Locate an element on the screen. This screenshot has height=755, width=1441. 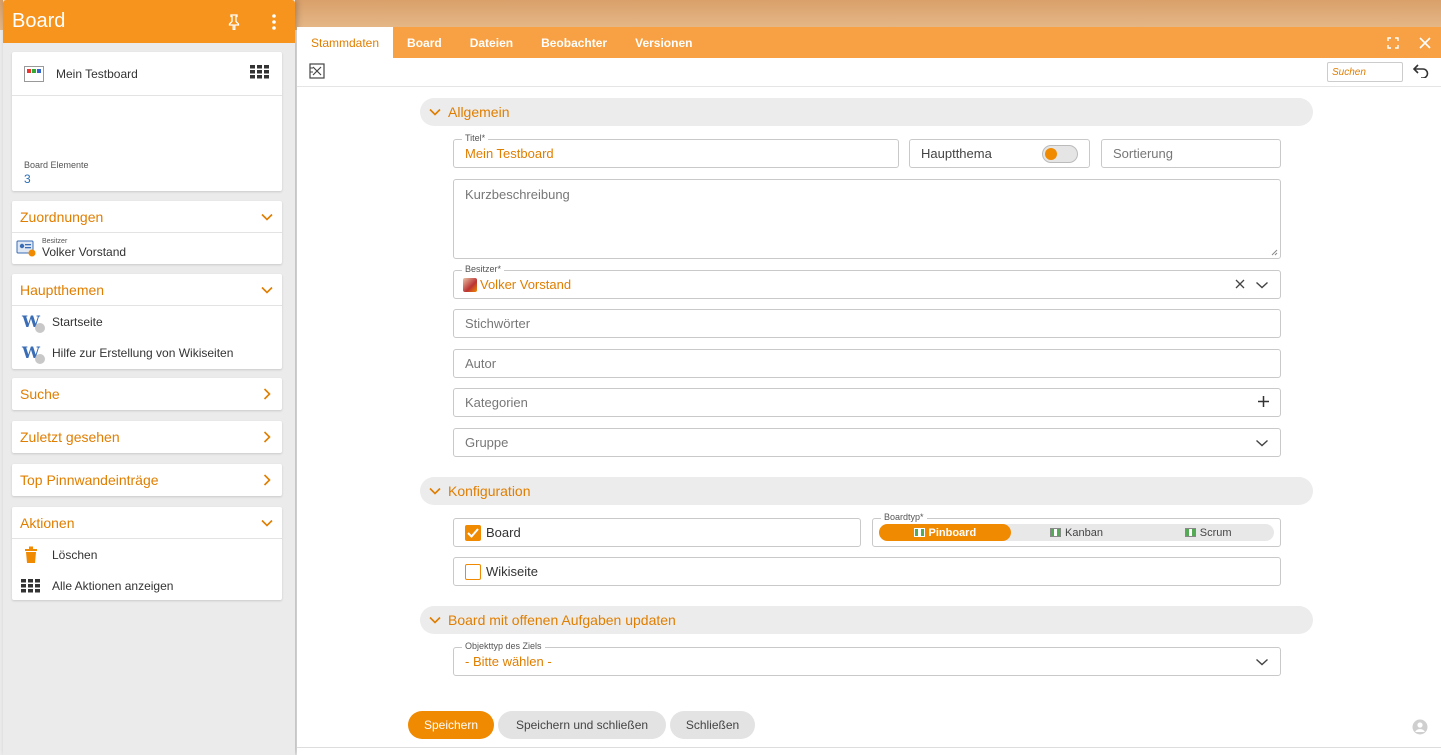
group-field: Gruppe is located at coordinates (867, 442).